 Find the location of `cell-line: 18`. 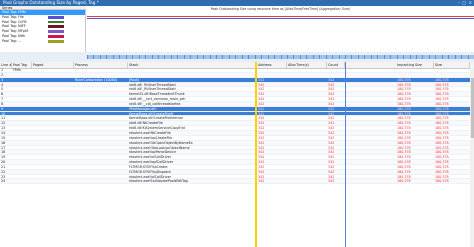

cell-line: 18 is located at coordinates (3, 152).